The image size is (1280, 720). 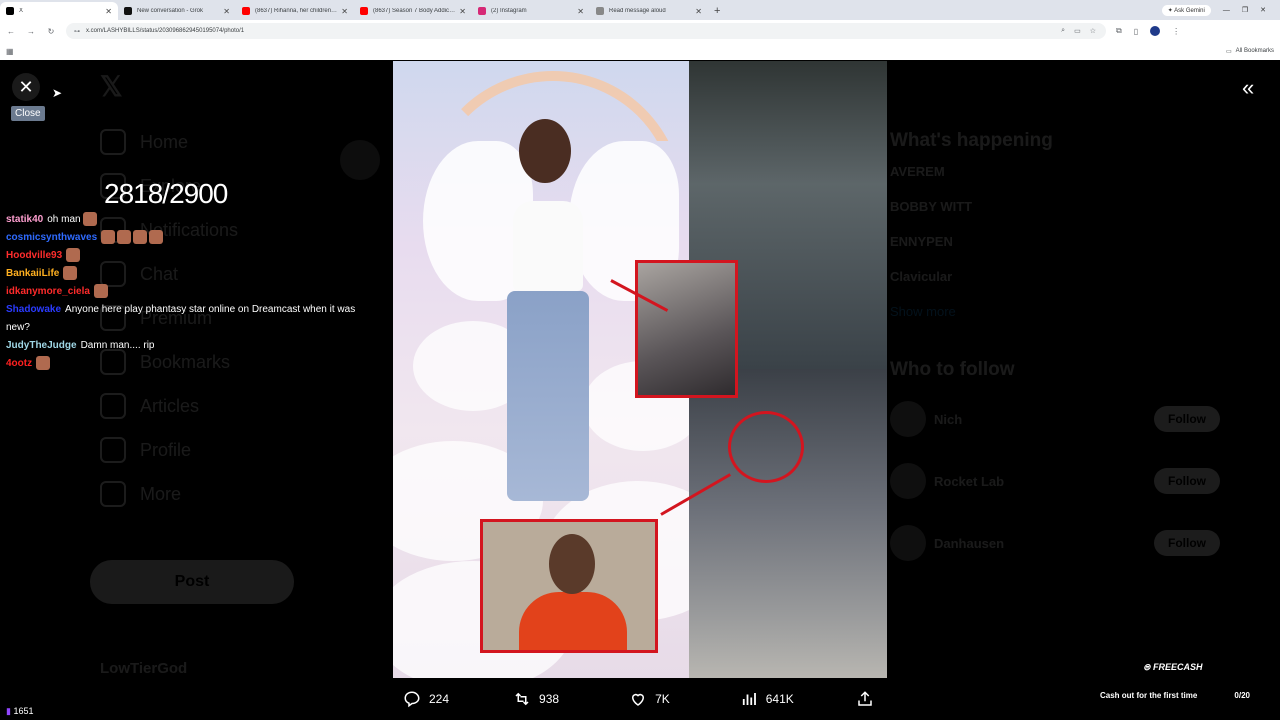 What do you see at coordinates (31, 31) in the screenshot?
I see `forward-icon: →` at bounding box center [31, 31].